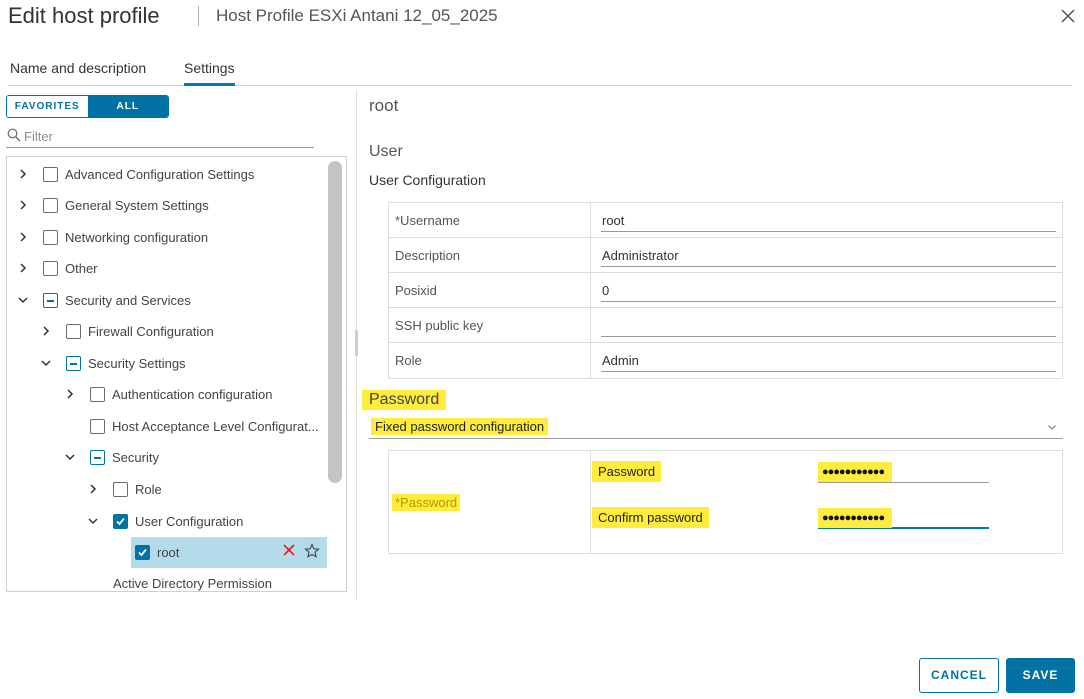 The width and height of the screenshot is (1084, 699). What do you see at coordinates (490, 325) in the screenshot?
I see `field-label: SSH public key` at bounding box center [490, 325].